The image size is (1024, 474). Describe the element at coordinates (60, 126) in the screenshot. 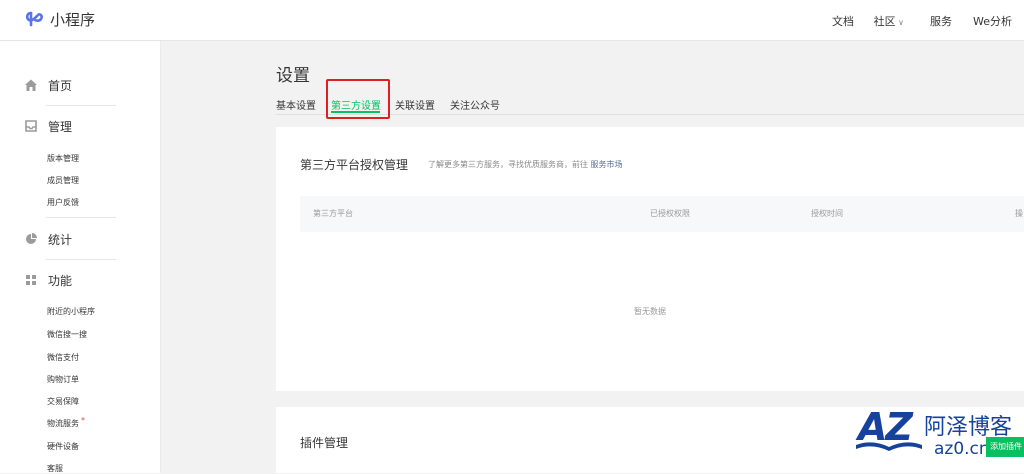

I see `sidebar-item-label: 管理` at that location.